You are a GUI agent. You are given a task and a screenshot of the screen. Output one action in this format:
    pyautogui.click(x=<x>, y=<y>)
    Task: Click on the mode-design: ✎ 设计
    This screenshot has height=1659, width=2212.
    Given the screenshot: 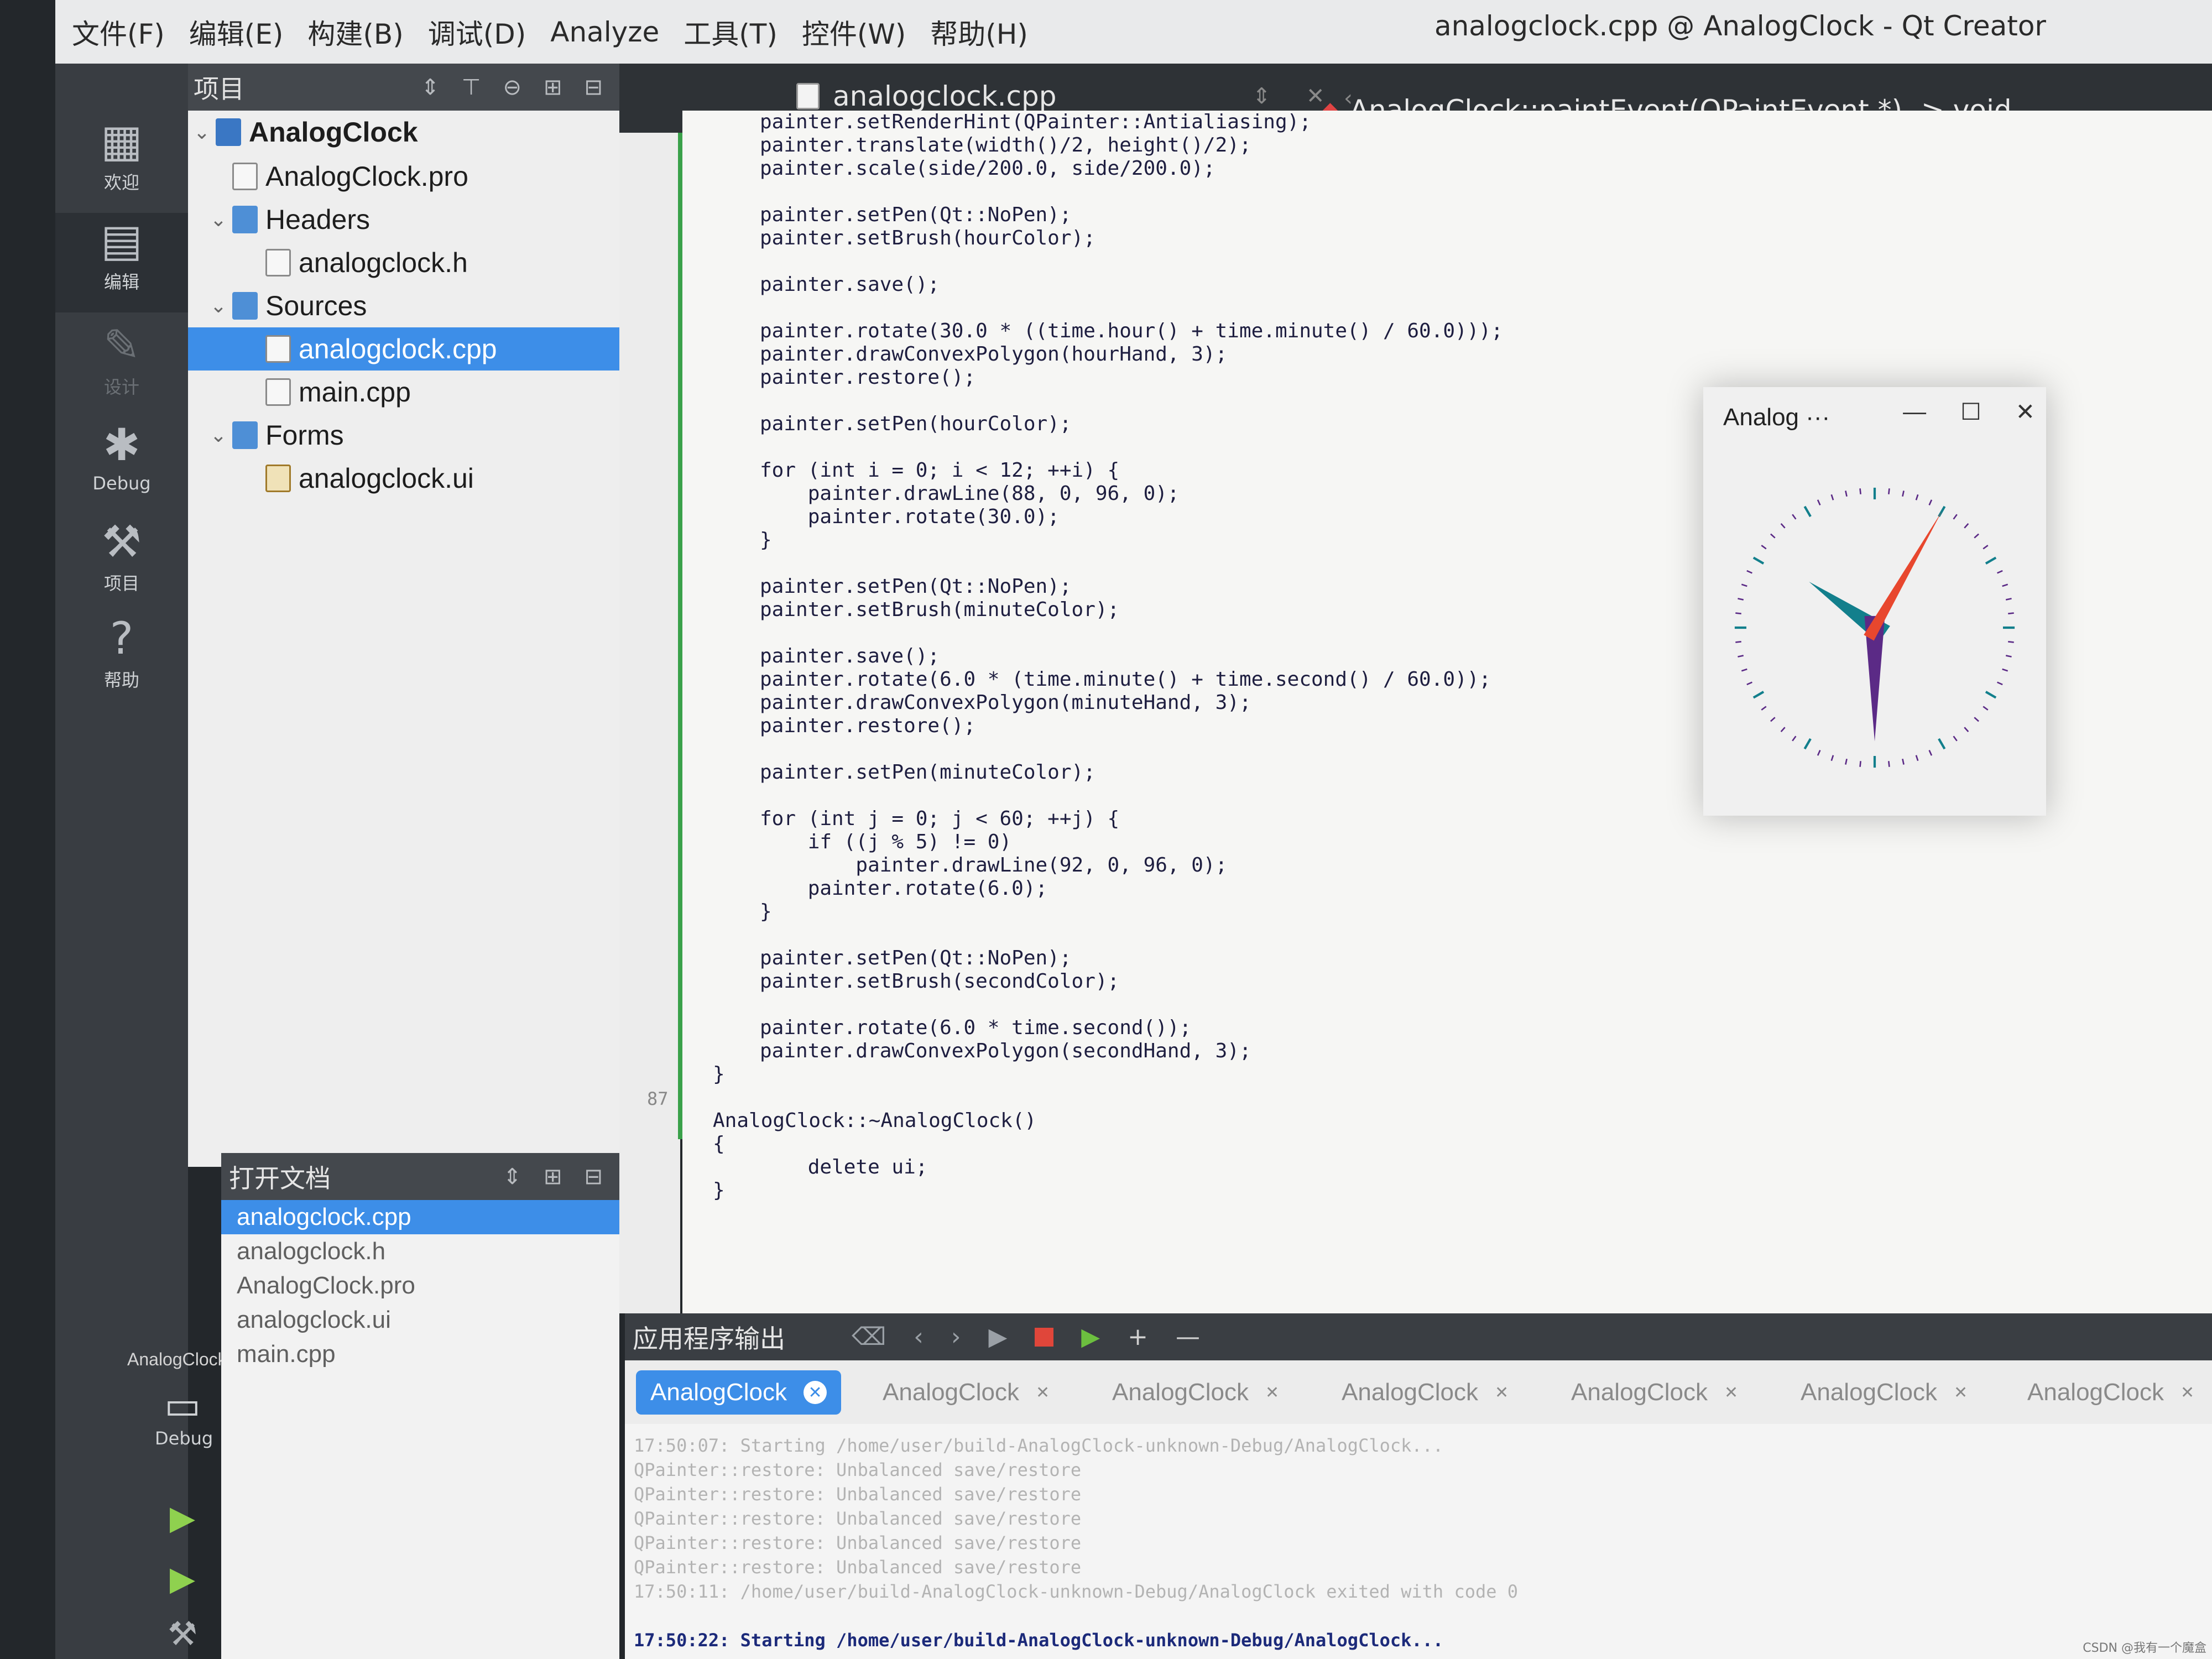 What is the action you would take?
    pyautogui.click(x=122, y=359)
    